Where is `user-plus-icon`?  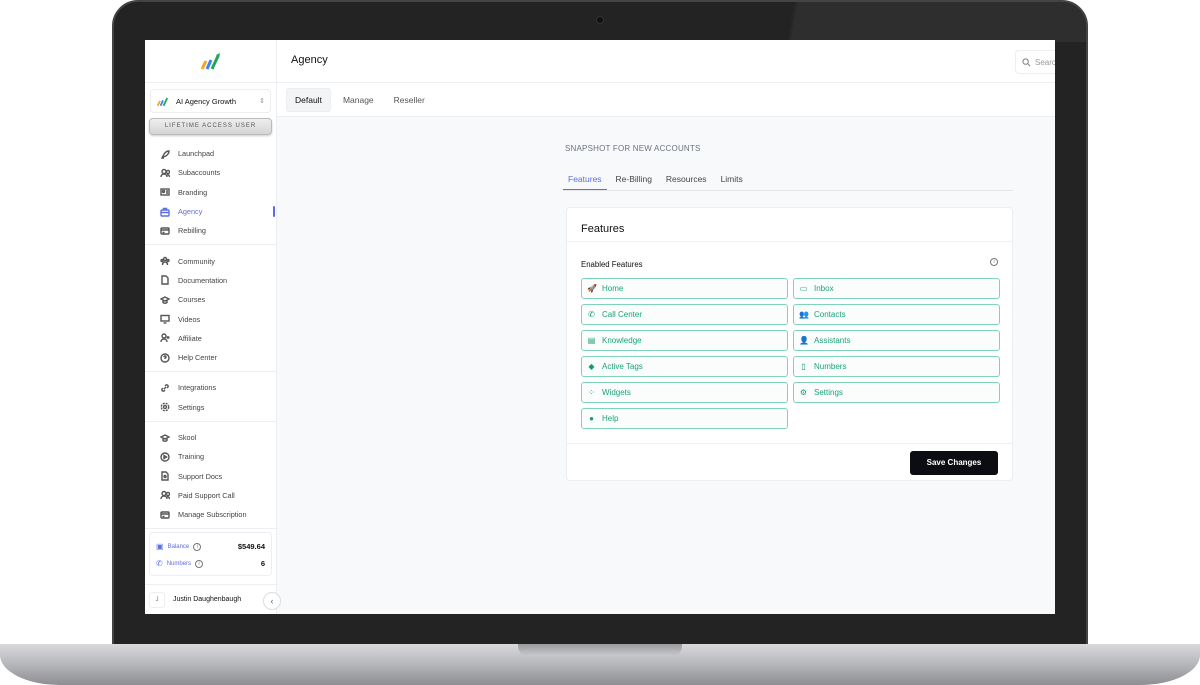 user-plus-icon is located at coordinates (165, 338).